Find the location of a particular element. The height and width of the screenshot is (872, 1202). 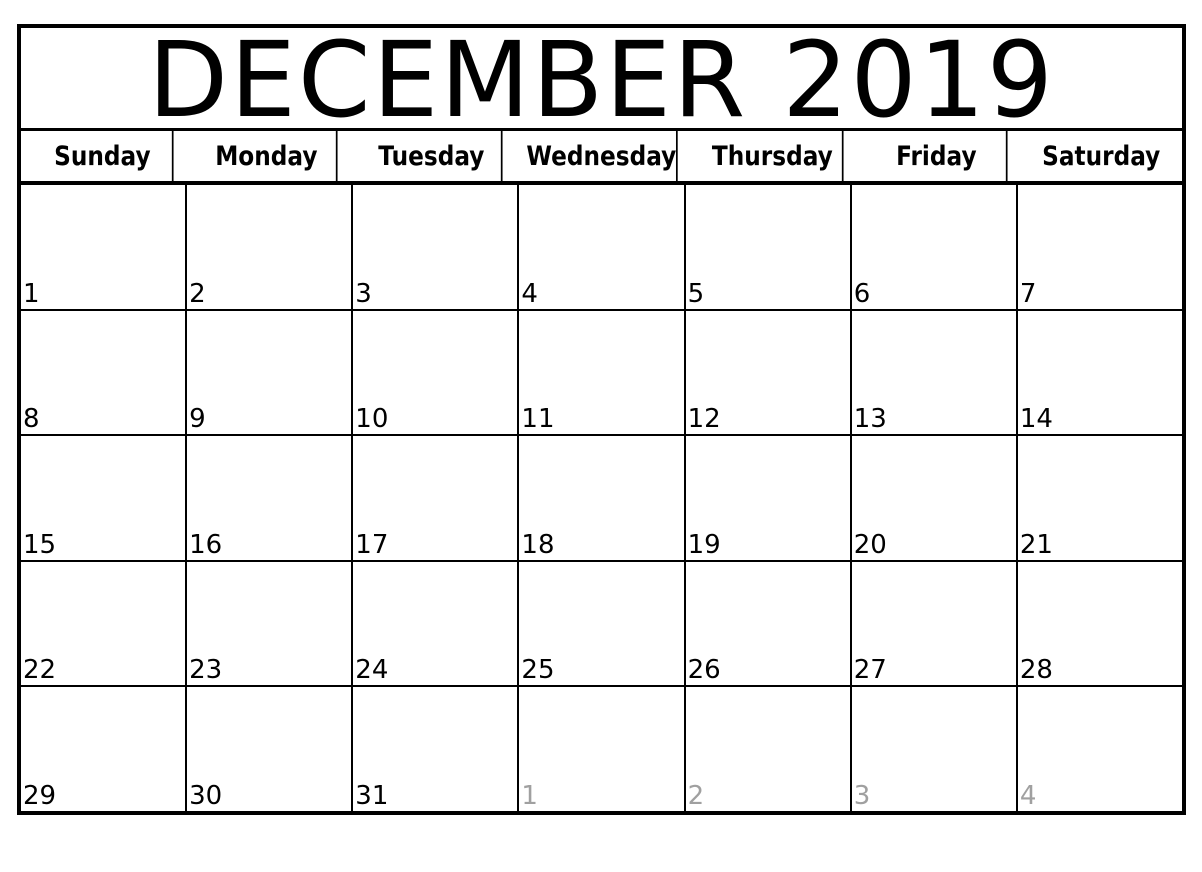

day-number: 6 is located at coordinates (862, 293).